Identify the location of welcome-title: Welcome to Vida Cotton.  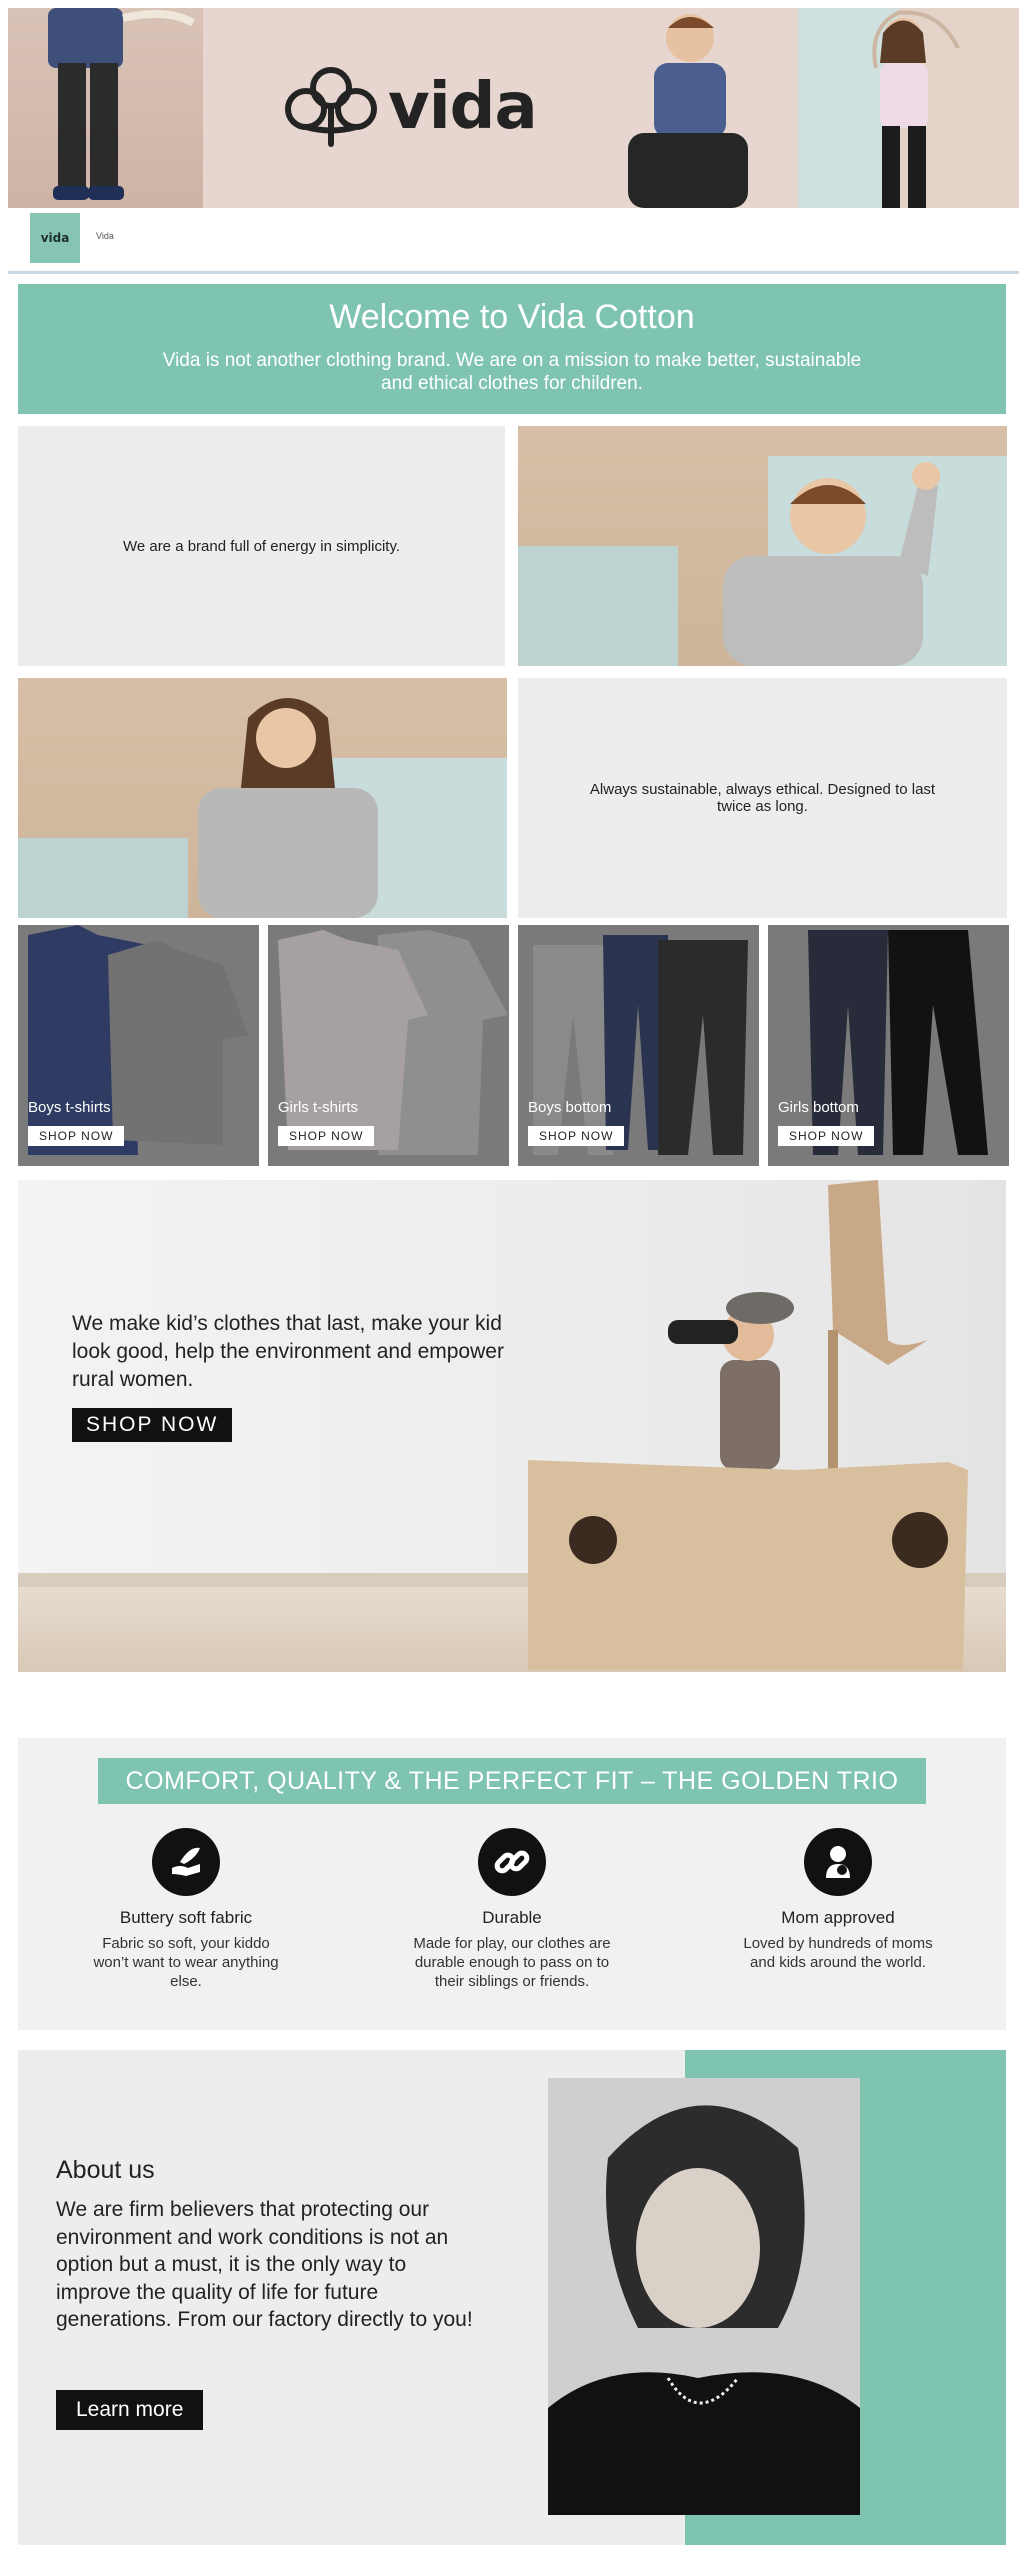
(512, 317).